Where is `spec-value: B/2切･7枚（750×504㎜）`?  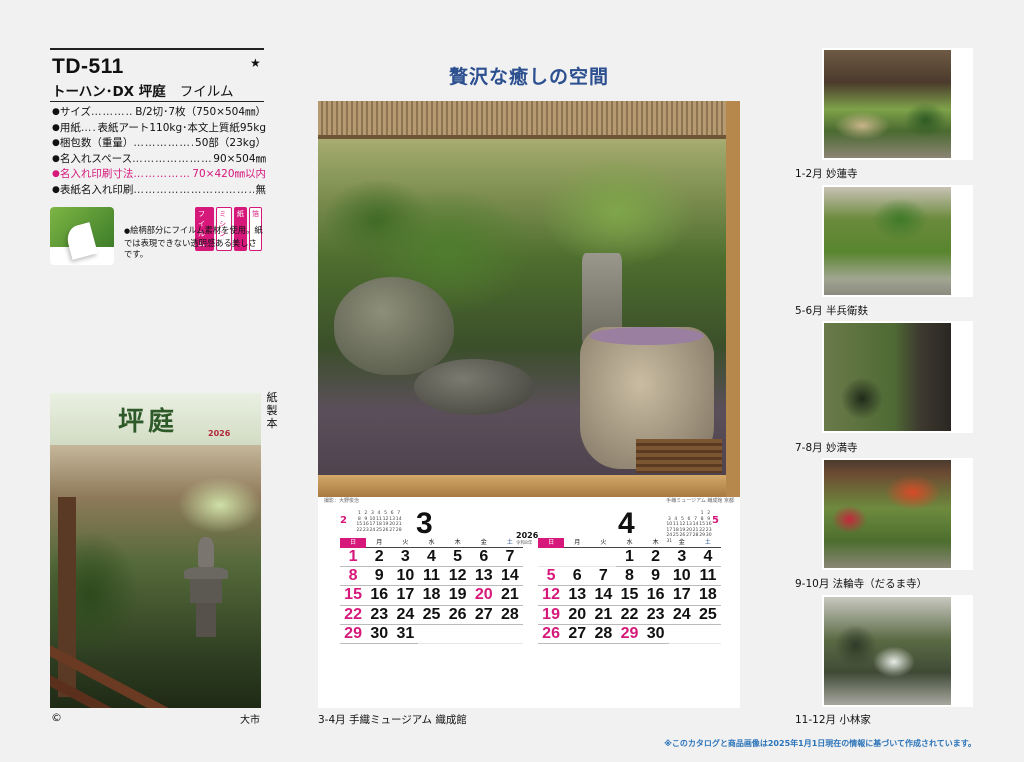 spec-value: B/2切･7枚（750×504㎜） is located at coordinates (200, 112).